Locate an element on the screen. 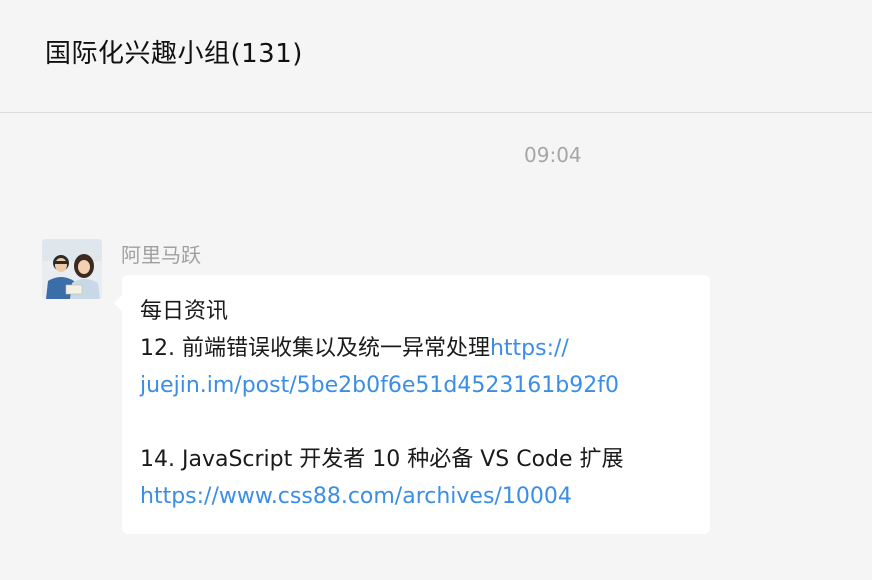  avatar-image is located at coordinates (72, 269).